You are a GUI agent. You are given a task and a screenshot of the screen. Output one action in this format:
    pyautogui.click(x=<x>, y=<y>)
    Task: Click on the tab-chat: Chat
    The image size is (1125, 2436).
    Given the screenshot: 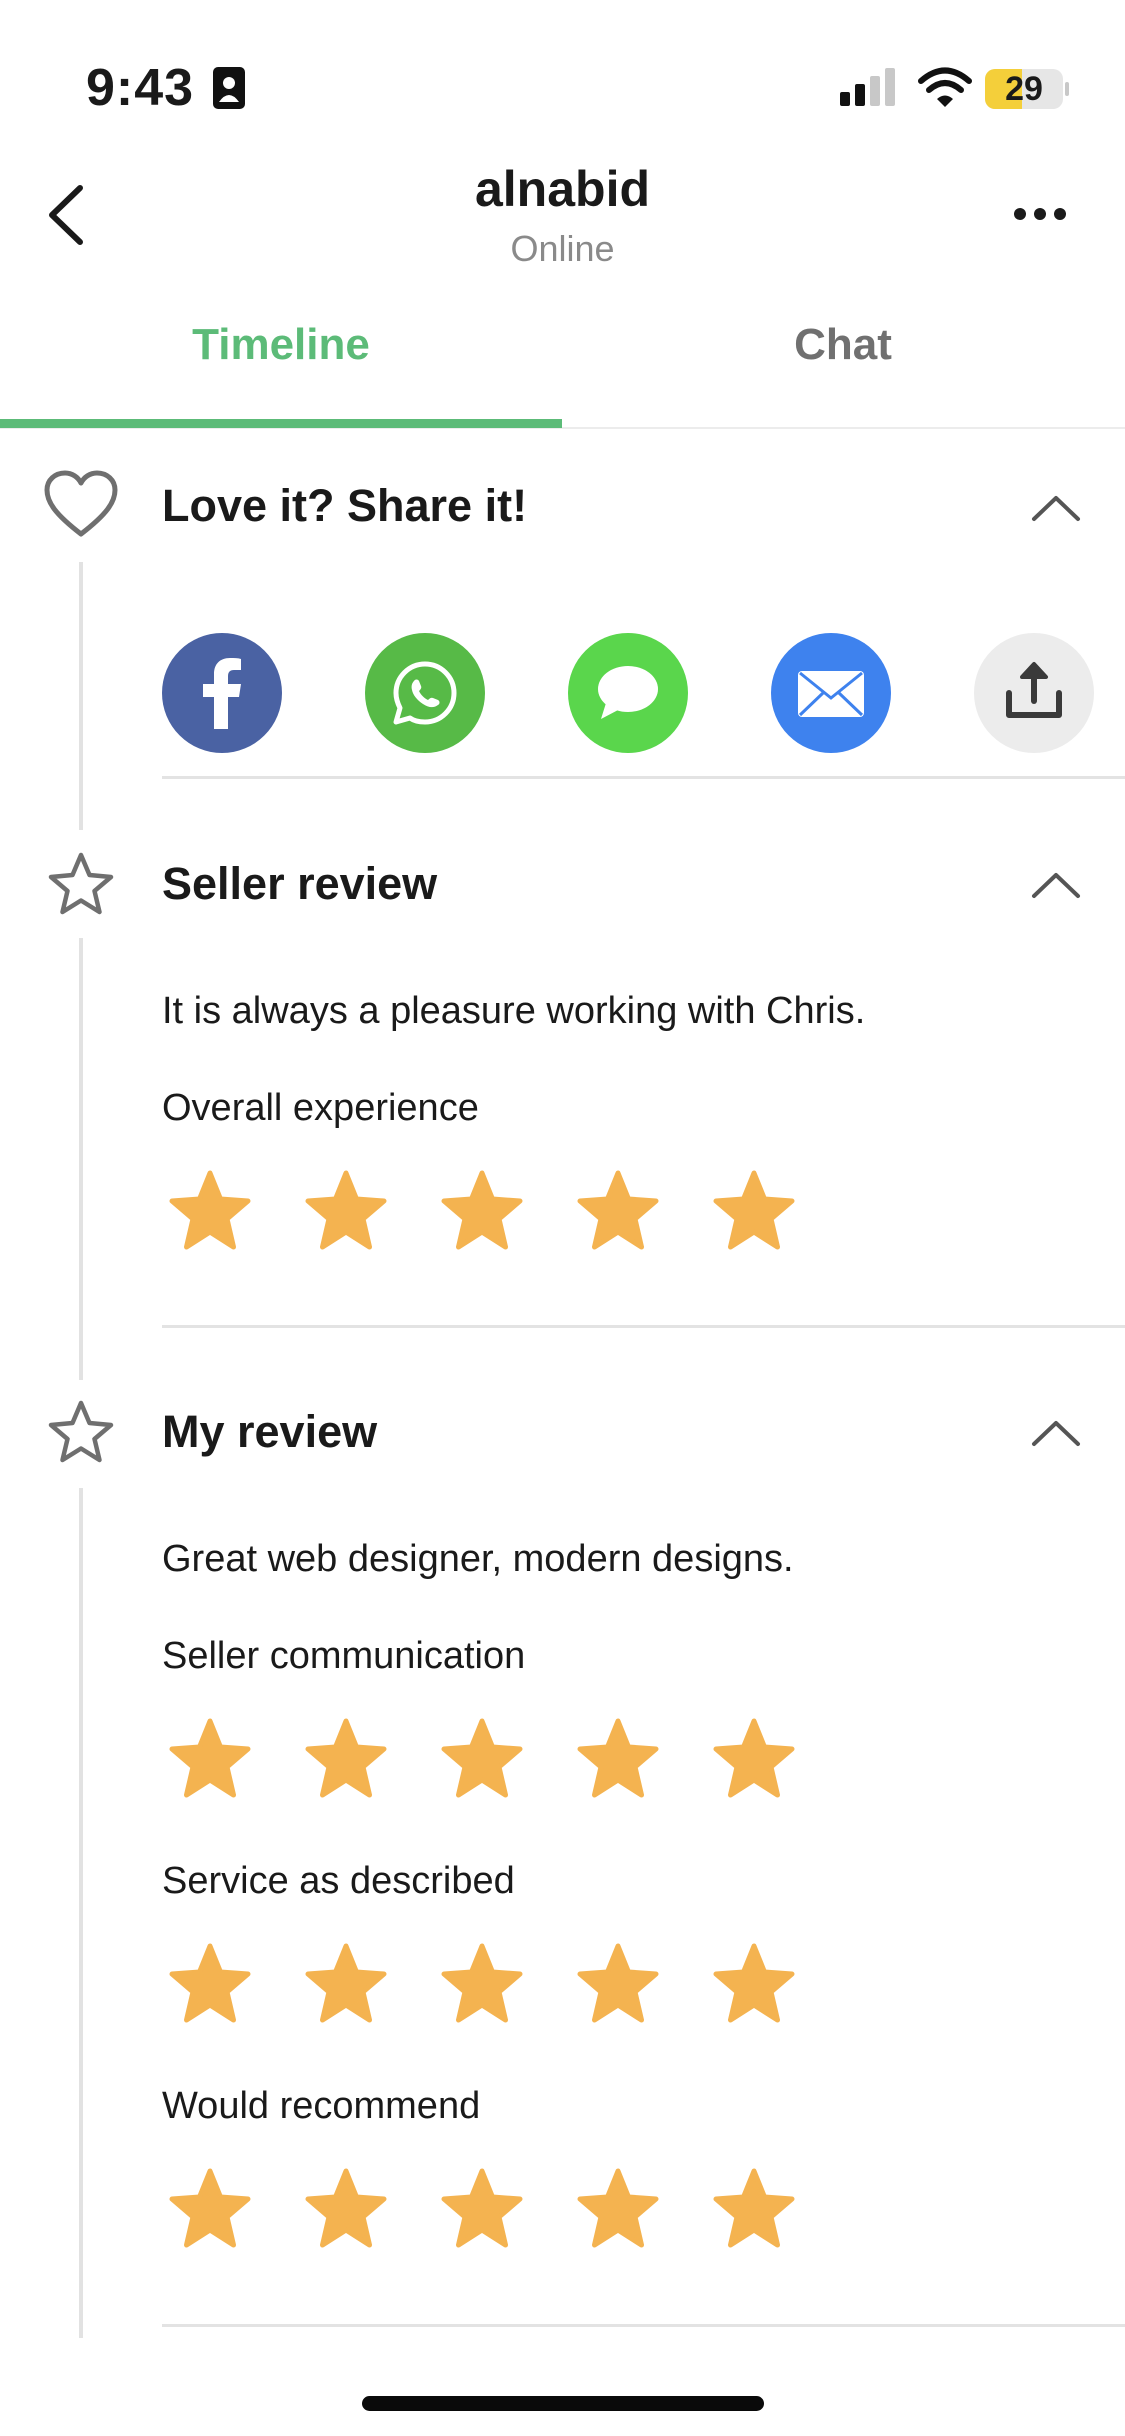 What is the action you would take?
    pyautogui.click(x=843, y=345)
    